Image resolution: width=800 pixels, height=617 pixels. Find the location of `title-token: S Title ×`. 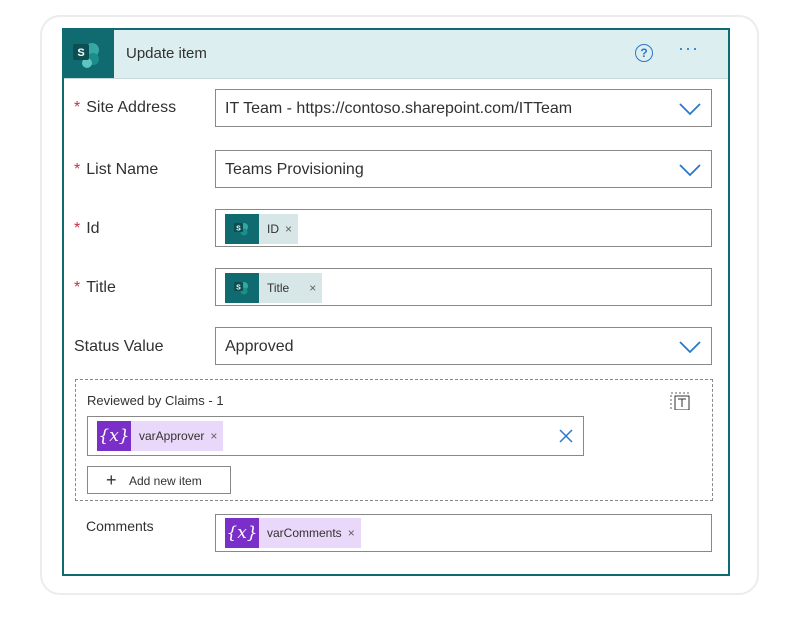

title-token: S Title × is located at coordinates (274, 288).